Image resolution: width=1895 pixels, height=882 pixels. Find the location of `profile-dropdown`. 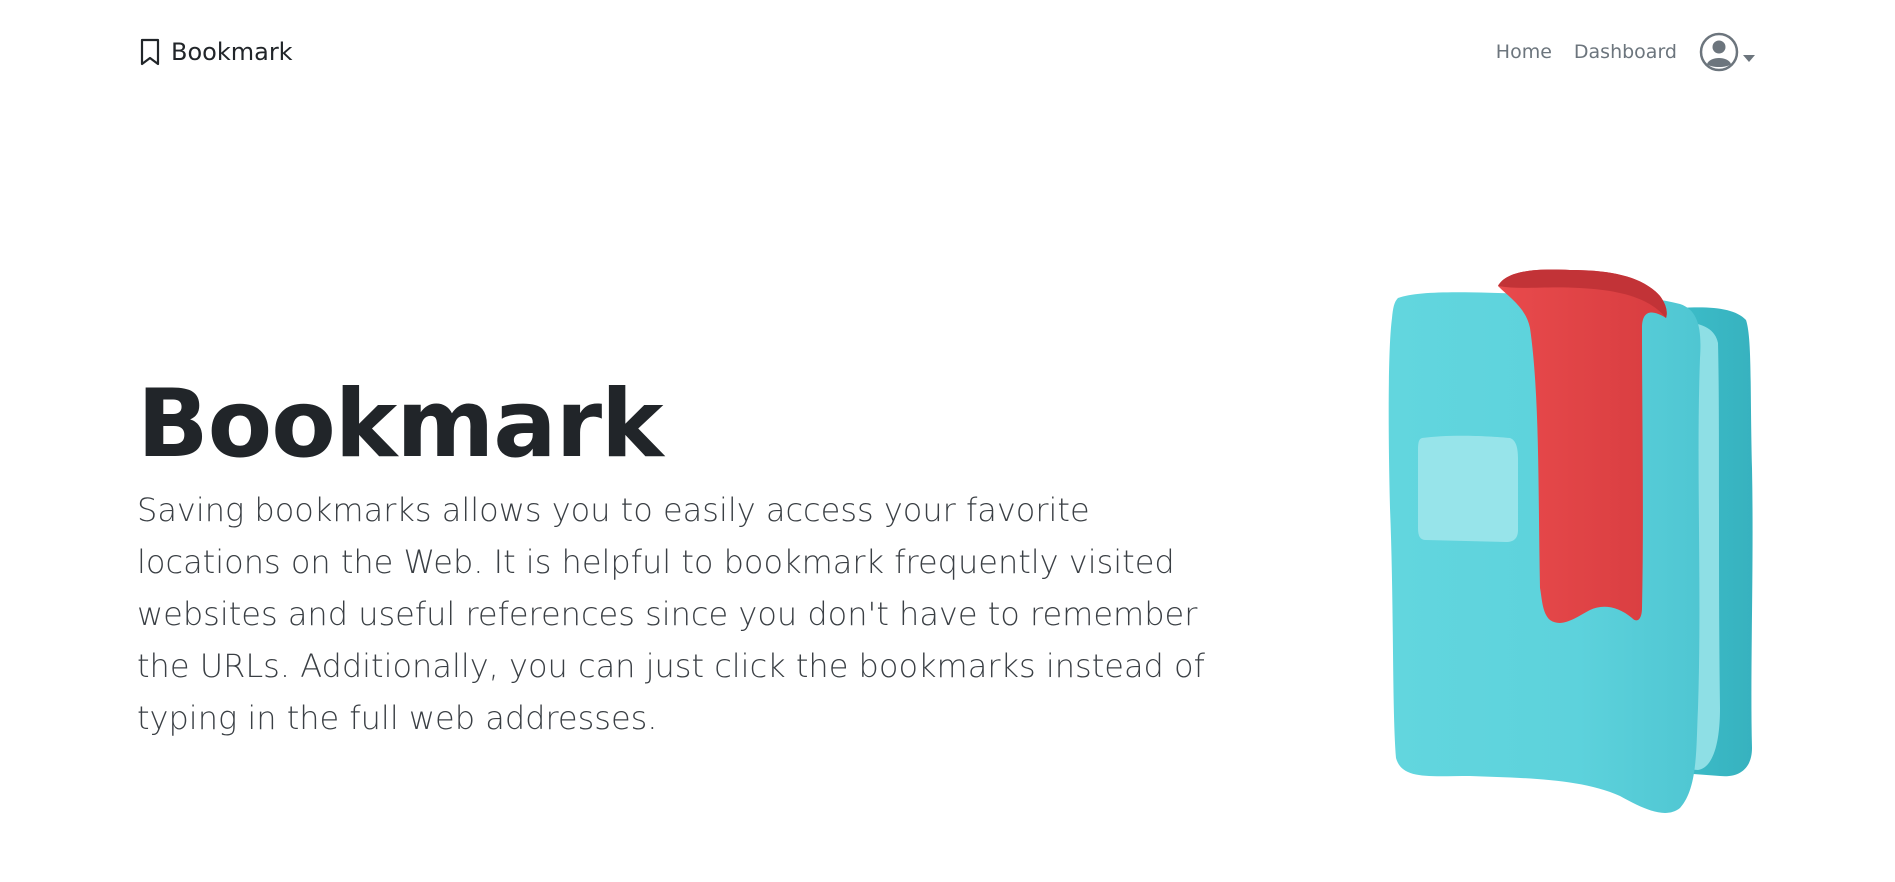

profile-dropdown is located at coordinates (1727, 52).